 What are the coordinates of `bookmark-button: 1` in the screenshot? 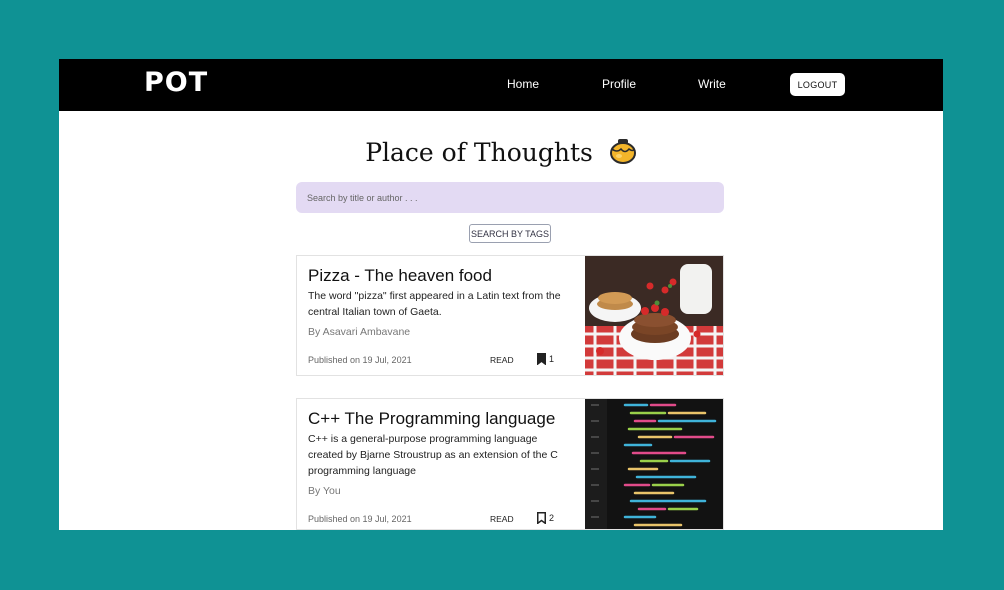 It's located at (545, 359).